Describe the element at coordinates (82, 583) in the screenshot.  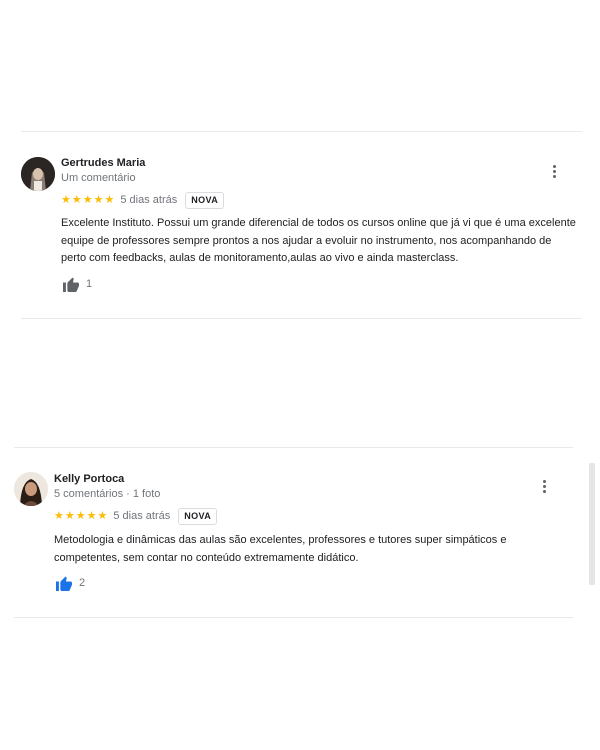
I see `like-count: 2` at that location.